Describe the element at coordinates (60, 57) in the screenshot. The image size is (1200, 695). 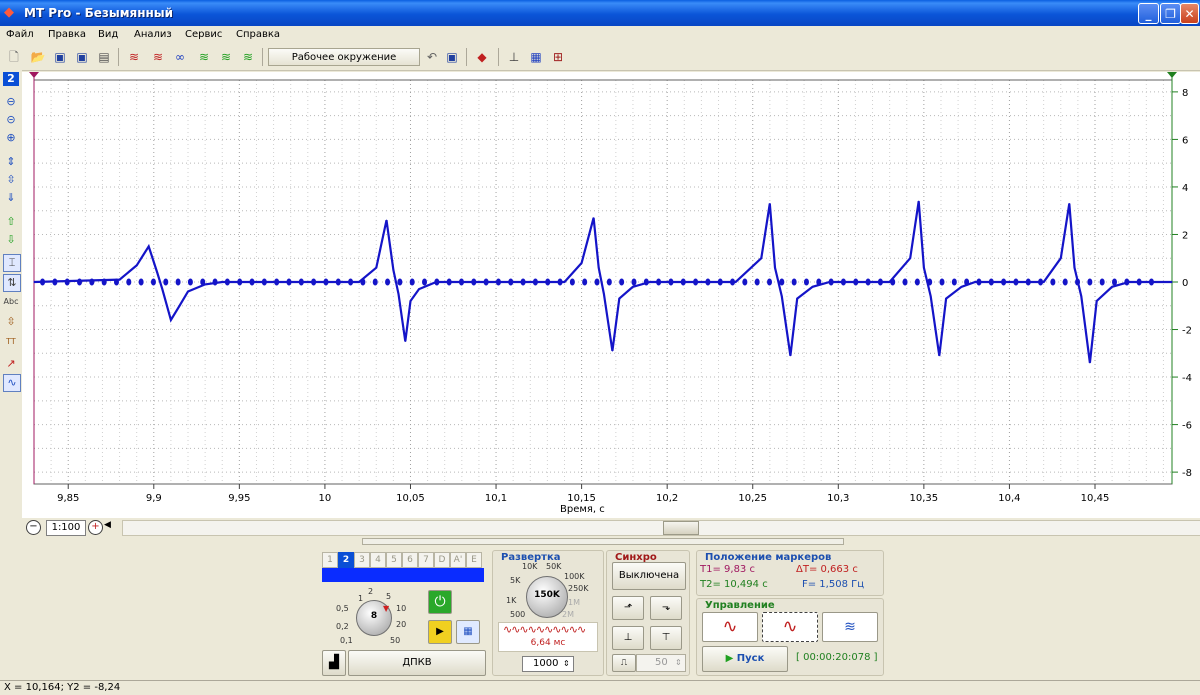
I see `save-icon: ▣` at that location.